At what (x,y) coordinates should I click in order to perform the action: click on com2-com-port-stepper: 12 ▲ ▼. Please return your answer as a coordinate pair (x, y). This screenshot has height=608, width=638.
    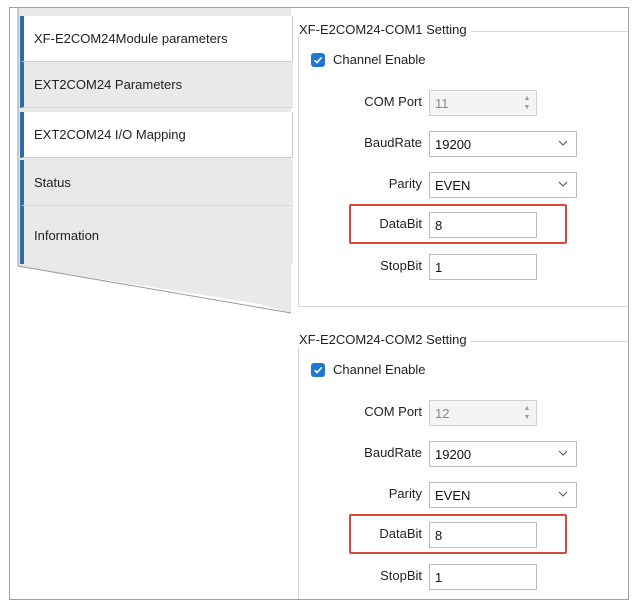
    Looking at the image, I should click on (483, 413).